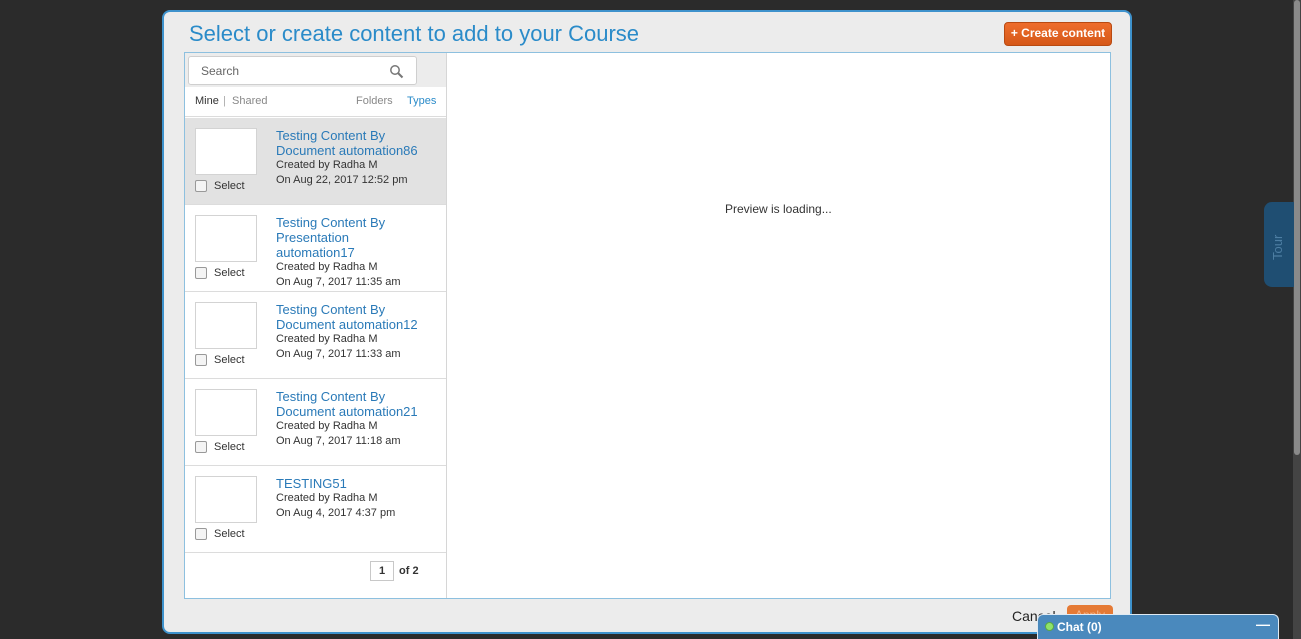  I want to click on content-date: On Aug 7, 2017 11:33 am, so click(338, 354).